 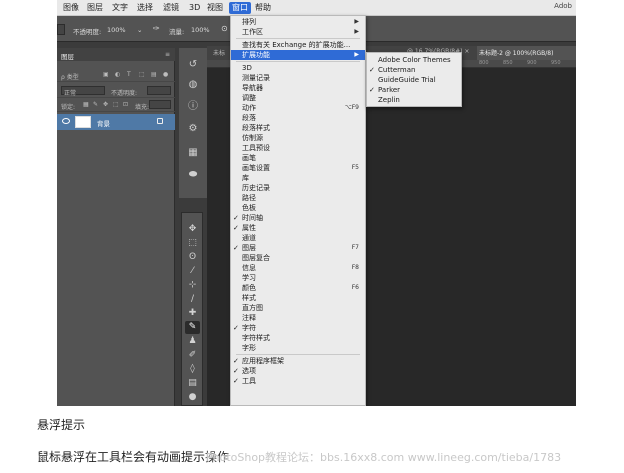 What do you see at coordinates (66, 121) in the screenshot?
I see `eye-icon` at bounding box center [66, 121].